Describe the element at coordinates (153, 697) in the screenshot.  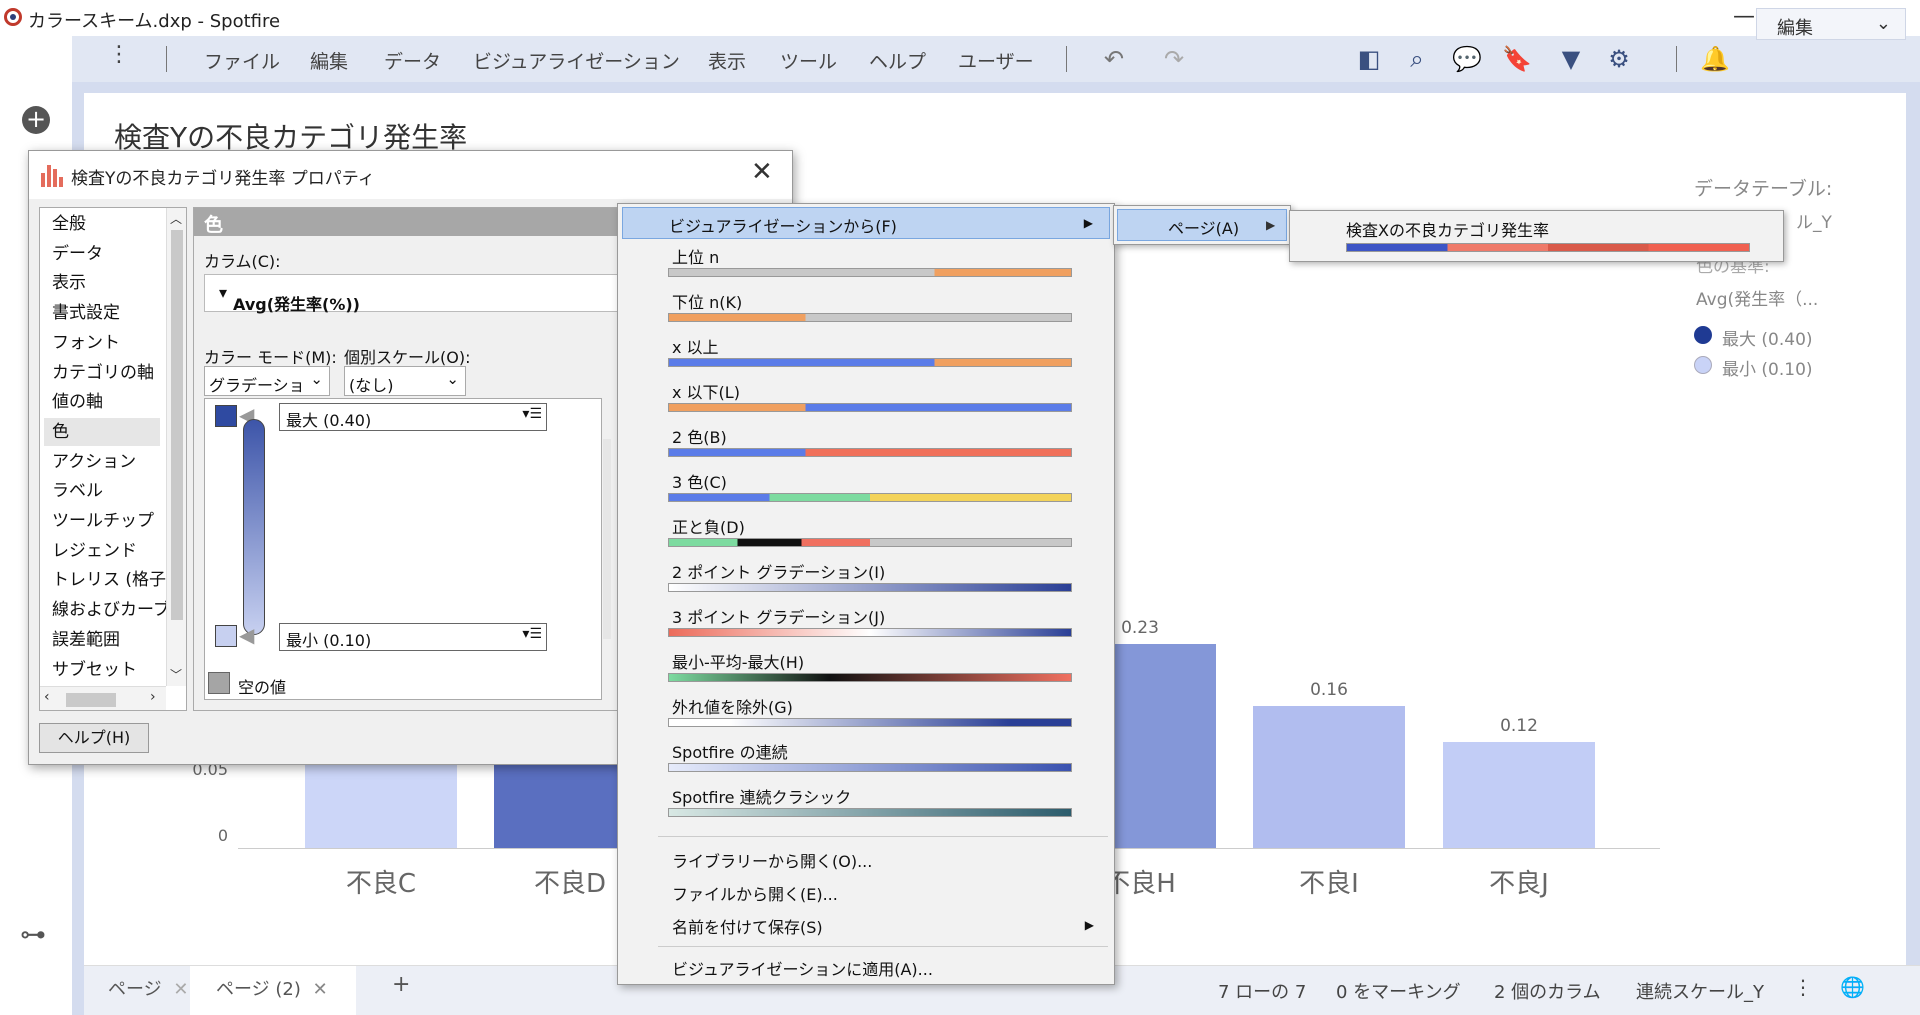
I see `scroll-right-icon: ›` at that location.